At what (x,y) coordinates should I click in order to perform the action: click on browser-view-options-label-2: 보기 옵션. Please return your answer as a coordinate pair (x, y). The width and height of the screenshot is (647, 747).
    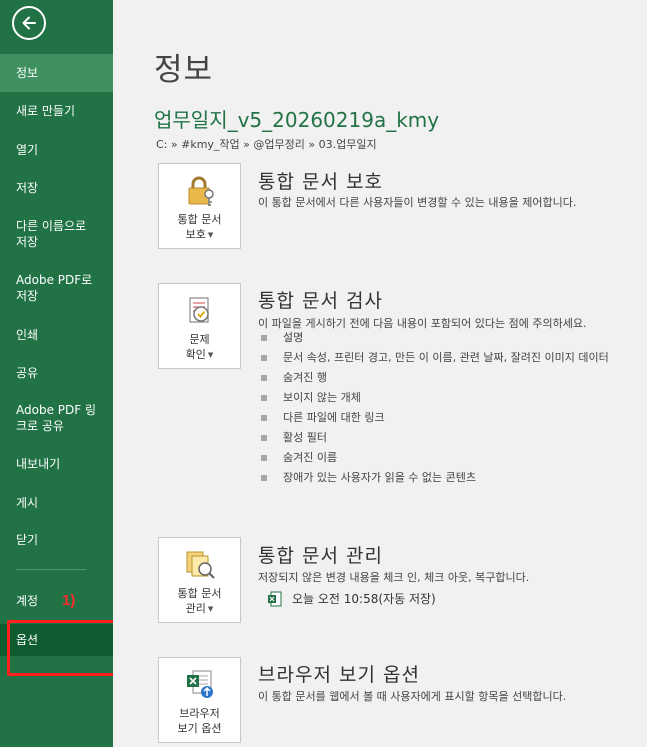
    Looking at the image, I should click on (199, 728).